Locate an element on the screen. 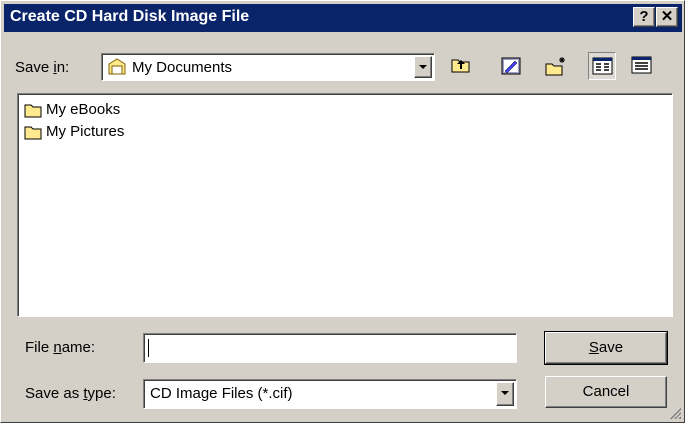  details-view-icon is located at coordinates (641, 65).